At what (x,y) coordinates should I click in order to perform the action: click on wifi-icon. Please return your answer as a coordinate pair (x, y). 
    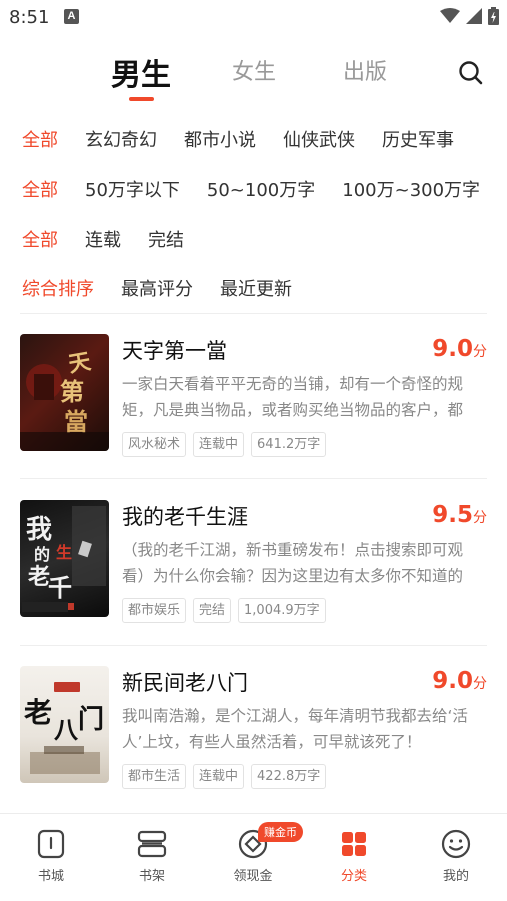
    Looking at the image, I should click on (450, 15).